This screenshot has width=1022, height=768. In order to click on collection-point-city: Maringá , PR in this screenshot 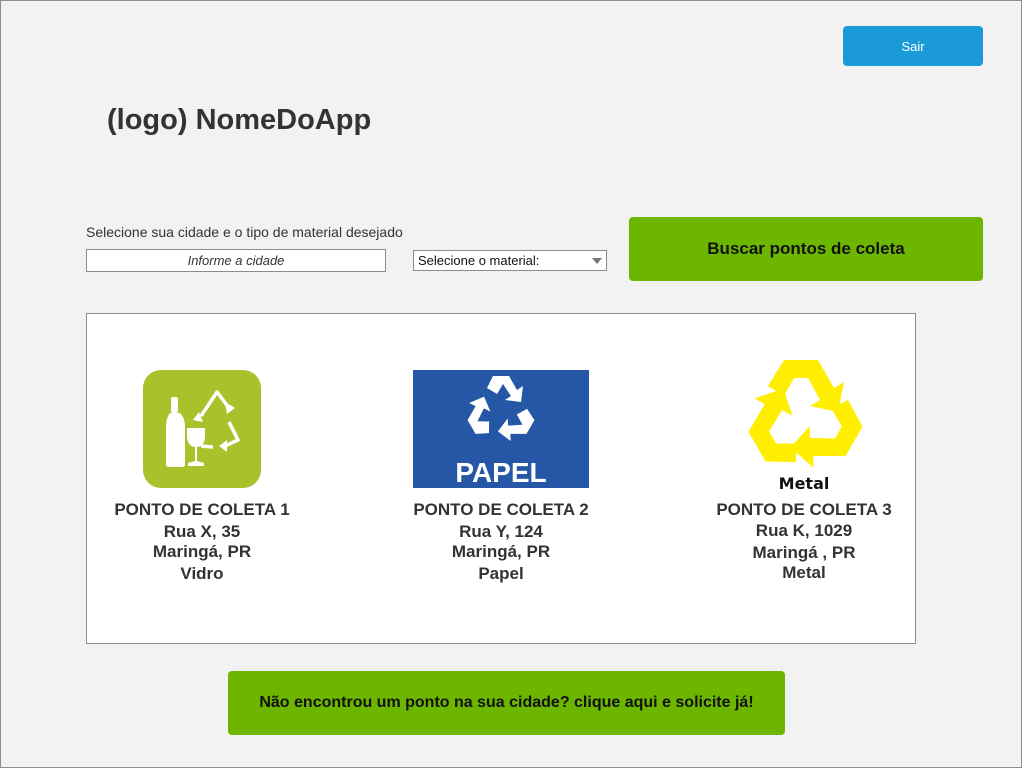, I will do `click(804, 552)`.